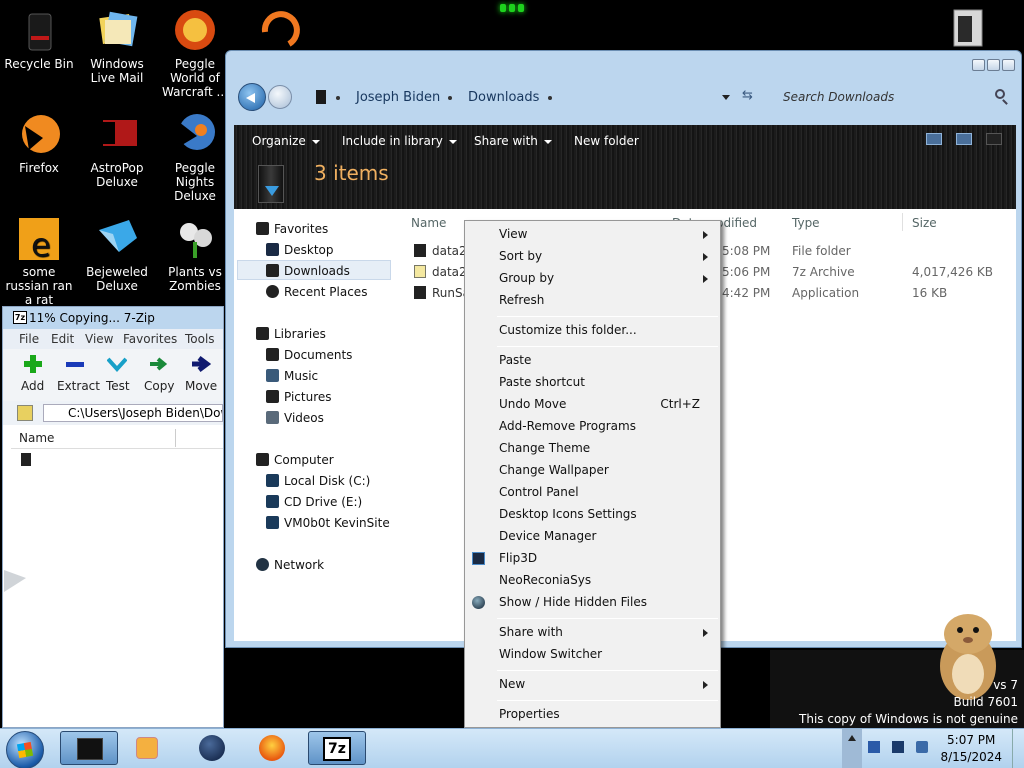  What do you see at coordinates (513, 234) in the screenshot?
I see `menu-item-view: View` at bounding box center [513, 234].